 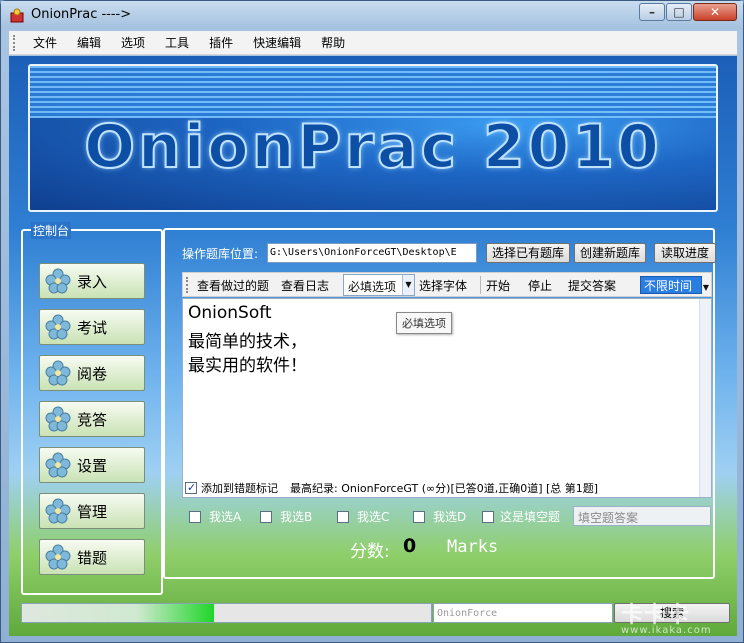 I want to click on question-line: 最实用的软件！, so click(x=247, y=366).